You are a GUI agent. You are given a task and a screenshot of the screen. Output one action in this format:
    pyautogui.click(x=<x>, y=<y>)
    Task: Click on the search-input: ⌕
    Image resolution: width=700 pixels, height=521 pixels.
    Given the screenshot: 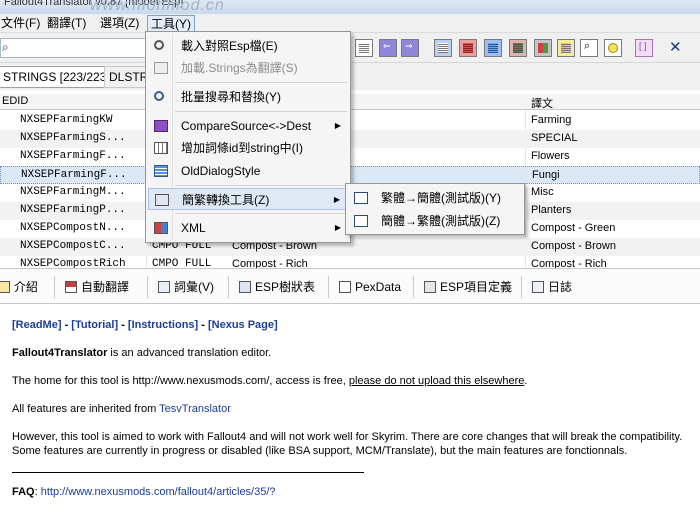 What is the action you would take?
    pyautogui.click(x=75, y=48)
    